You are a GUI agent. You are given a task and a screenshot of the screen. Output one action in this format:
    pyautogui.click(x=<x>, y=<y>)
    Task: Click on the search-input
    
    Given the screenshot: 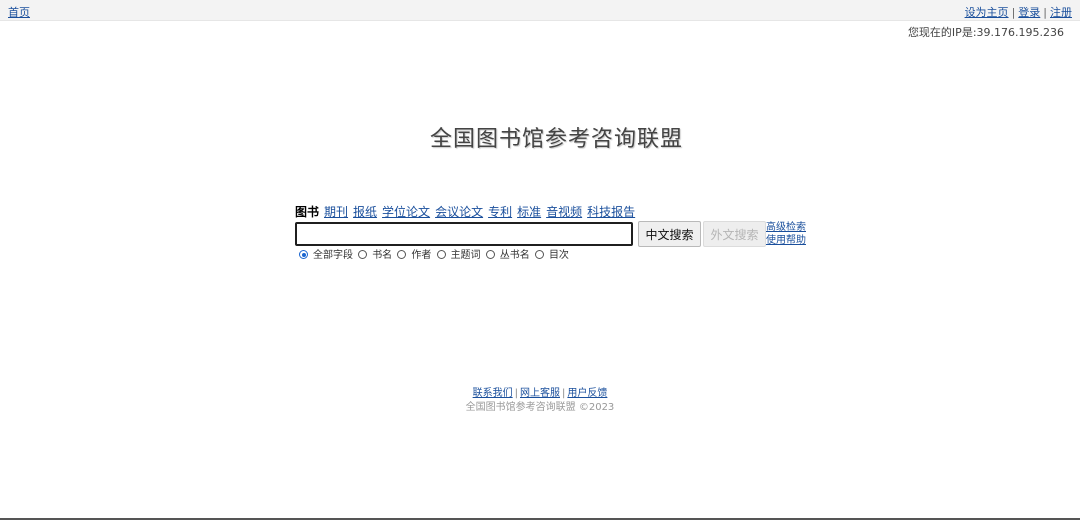 What is the action you would take?
    pyautogui.click(x=464, y=234)
    